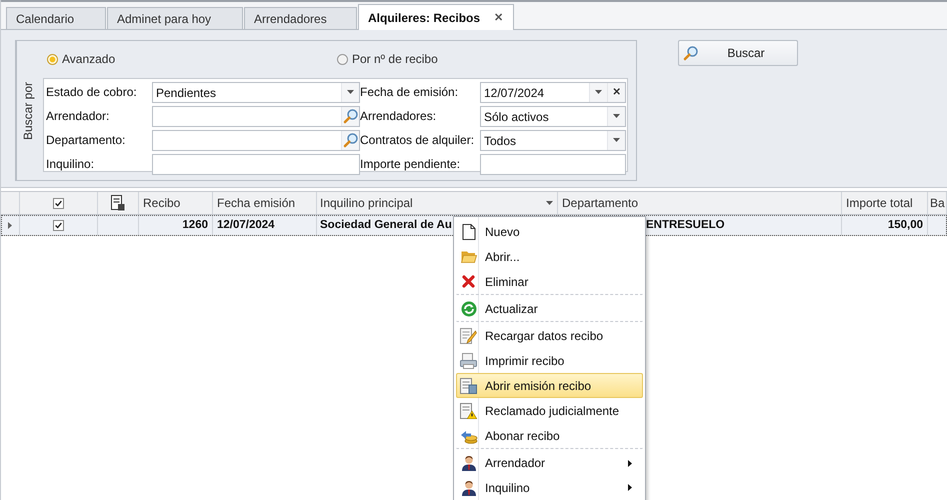  What do you see at coordinates (71, 164) in the screenshot?
I see `field-label: Inquilino:` at bounding box center [71, 164].